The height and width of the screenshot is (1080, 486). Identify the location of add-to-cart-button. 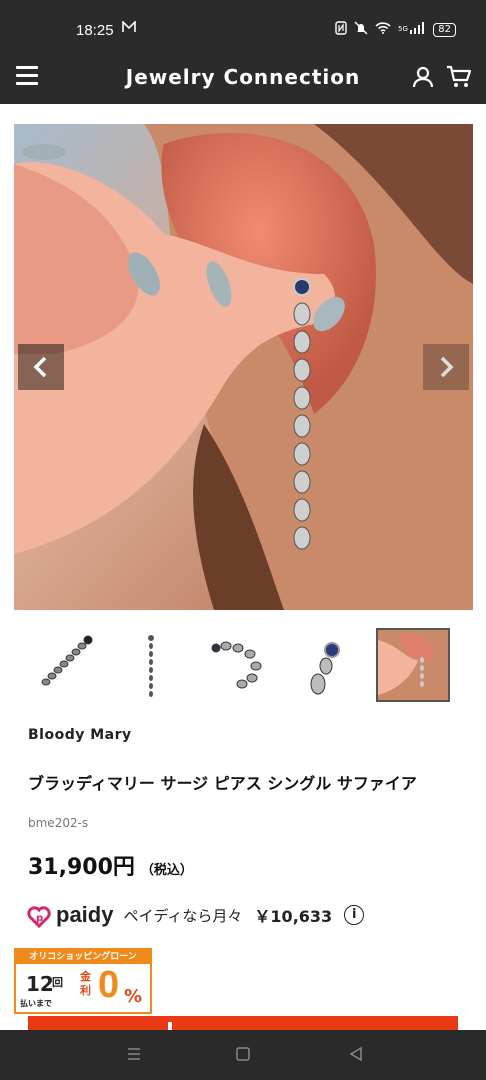
(243, 1023).